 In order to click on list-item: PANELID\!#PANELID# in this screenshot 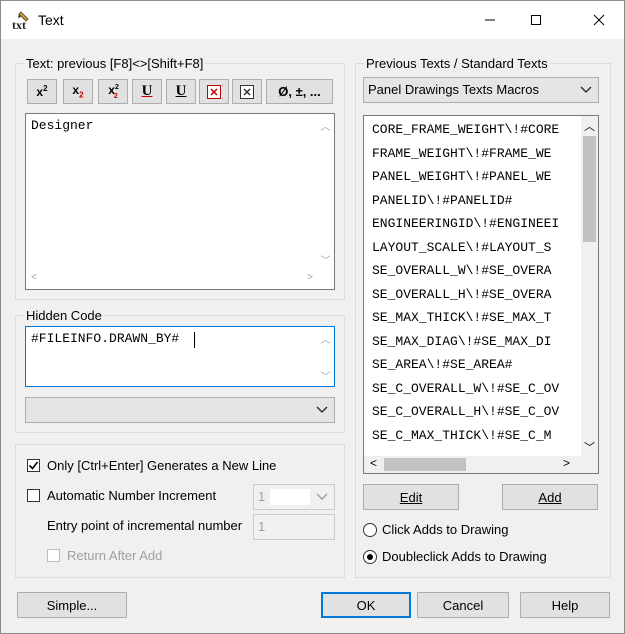, I will do `click(442, 200)`.